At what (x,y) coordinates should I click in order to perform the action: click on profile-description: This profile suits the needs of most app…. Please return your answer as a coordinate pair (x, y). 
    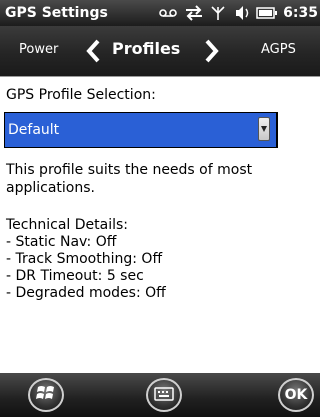
    Looking at the image, I should click on (129, 179).